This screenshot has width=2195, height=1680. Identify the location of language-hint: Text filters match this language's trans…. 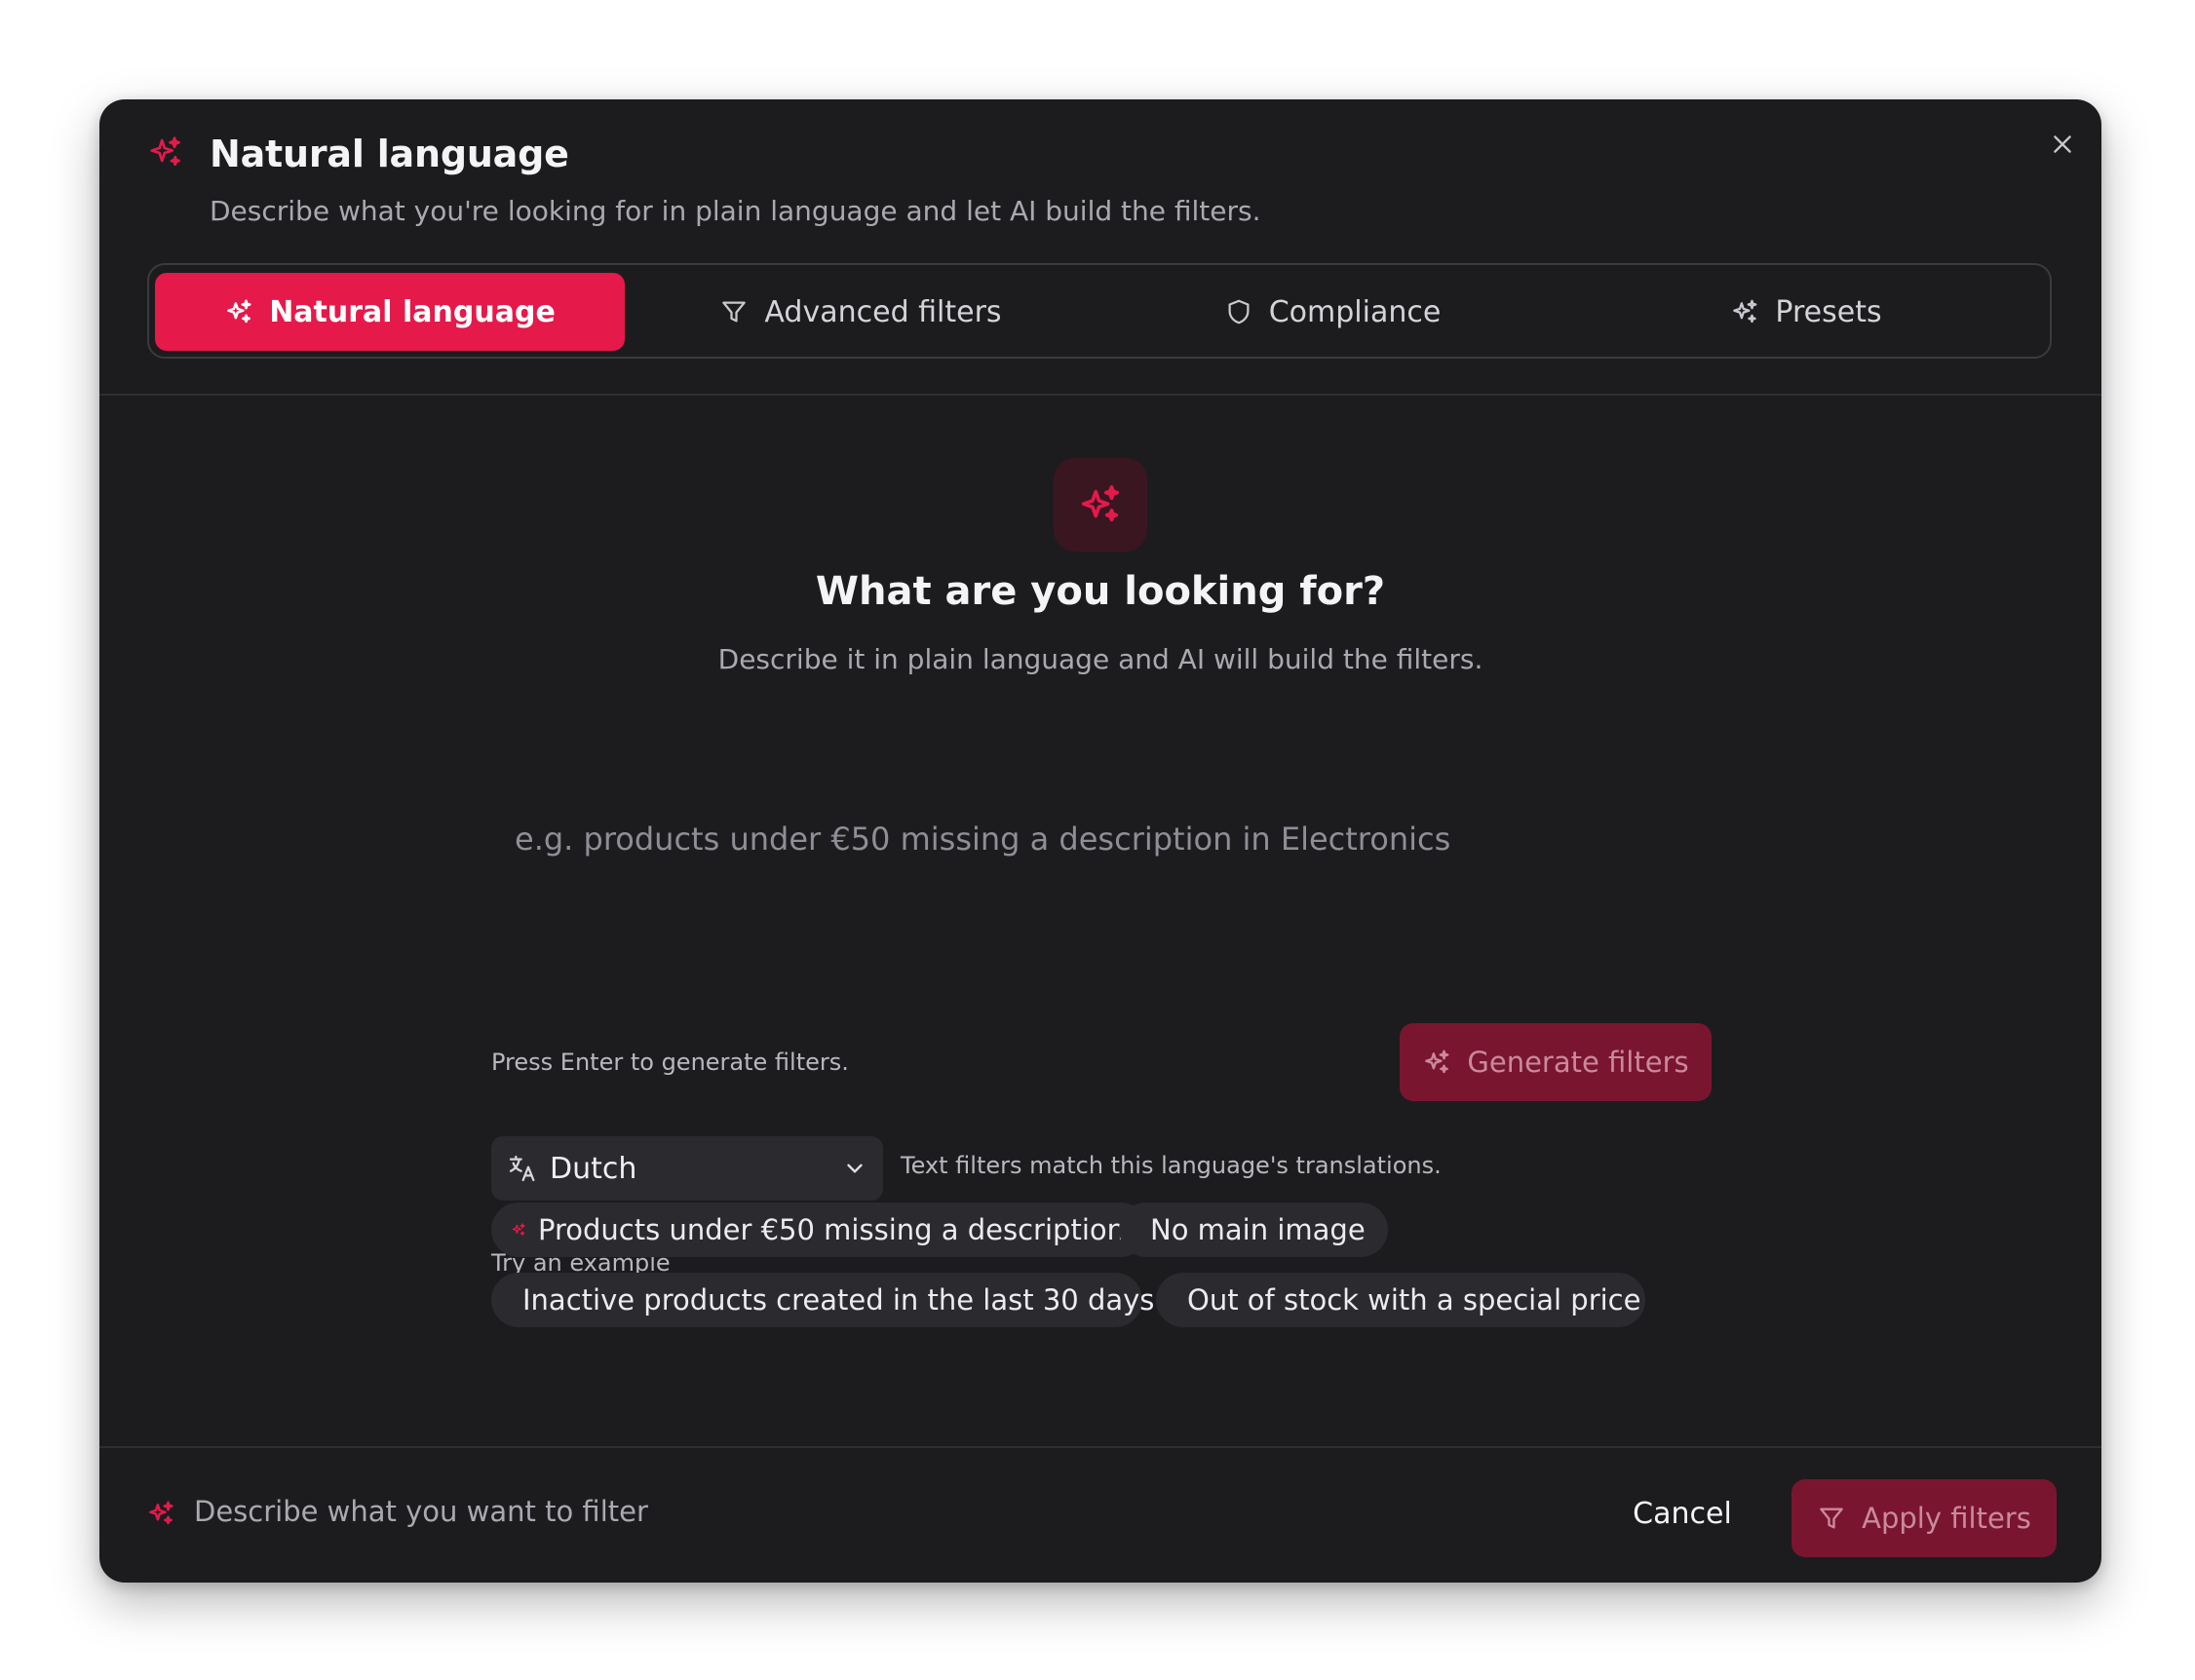
(1171, 1165).